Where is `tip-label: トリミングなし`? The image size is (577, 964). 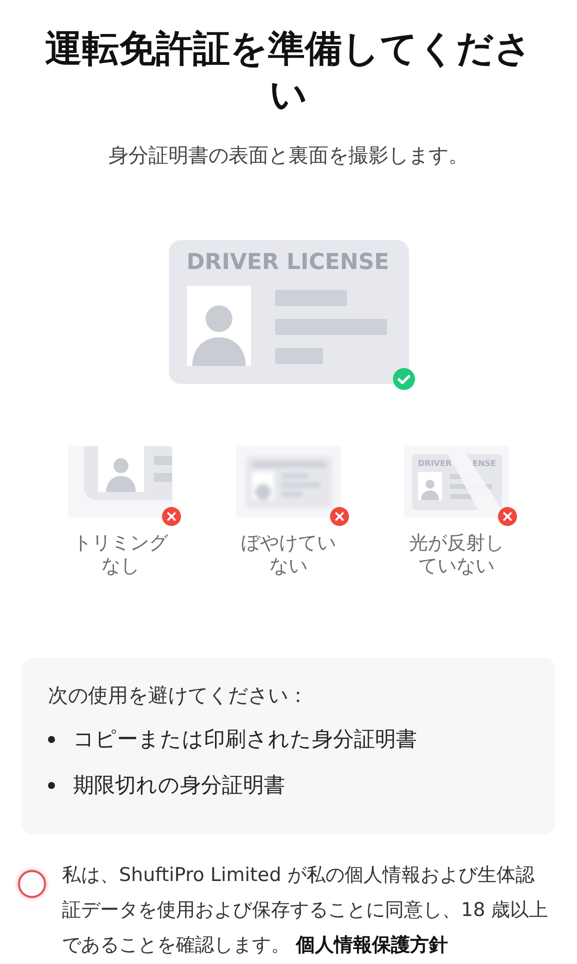
tip-label: トリミングなし is located at coordinates (121, 555).